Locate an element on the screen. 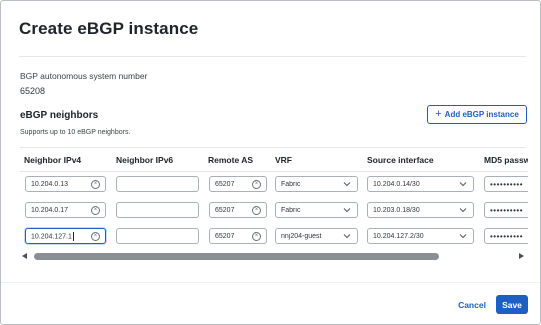 This screenshot has width=541, height=325. text-cursor is located at coordinates (73, 236).